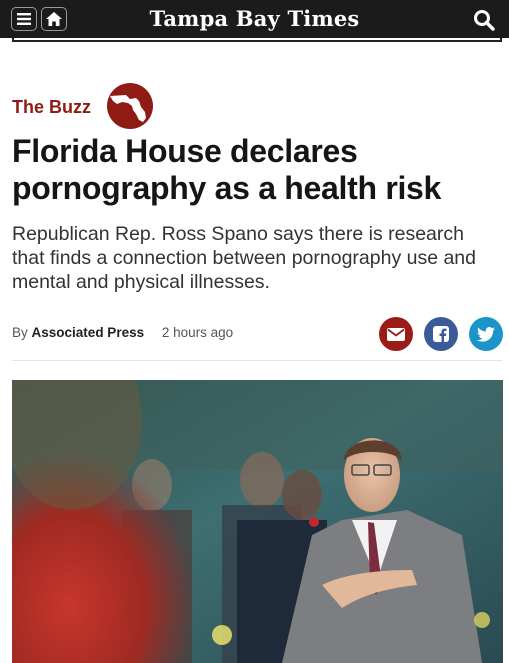  I want to click on byline-prefix: By, so click(20, 332).